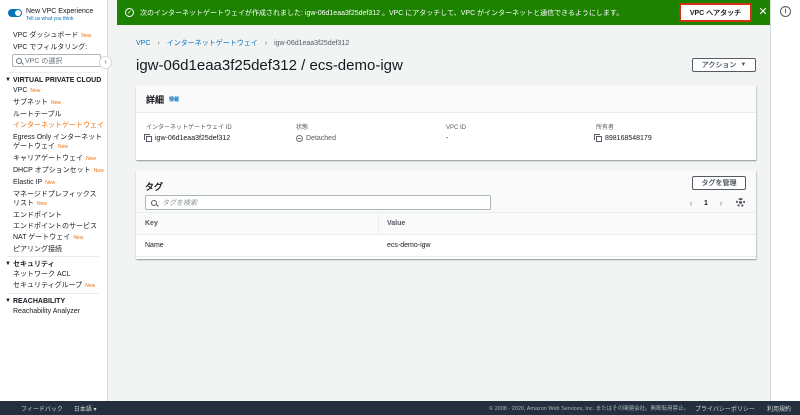 The height and width of the screenshot is (415, 800). I want to click on sidebar-item-0-2: ルートテーブル, so click(53, 114).